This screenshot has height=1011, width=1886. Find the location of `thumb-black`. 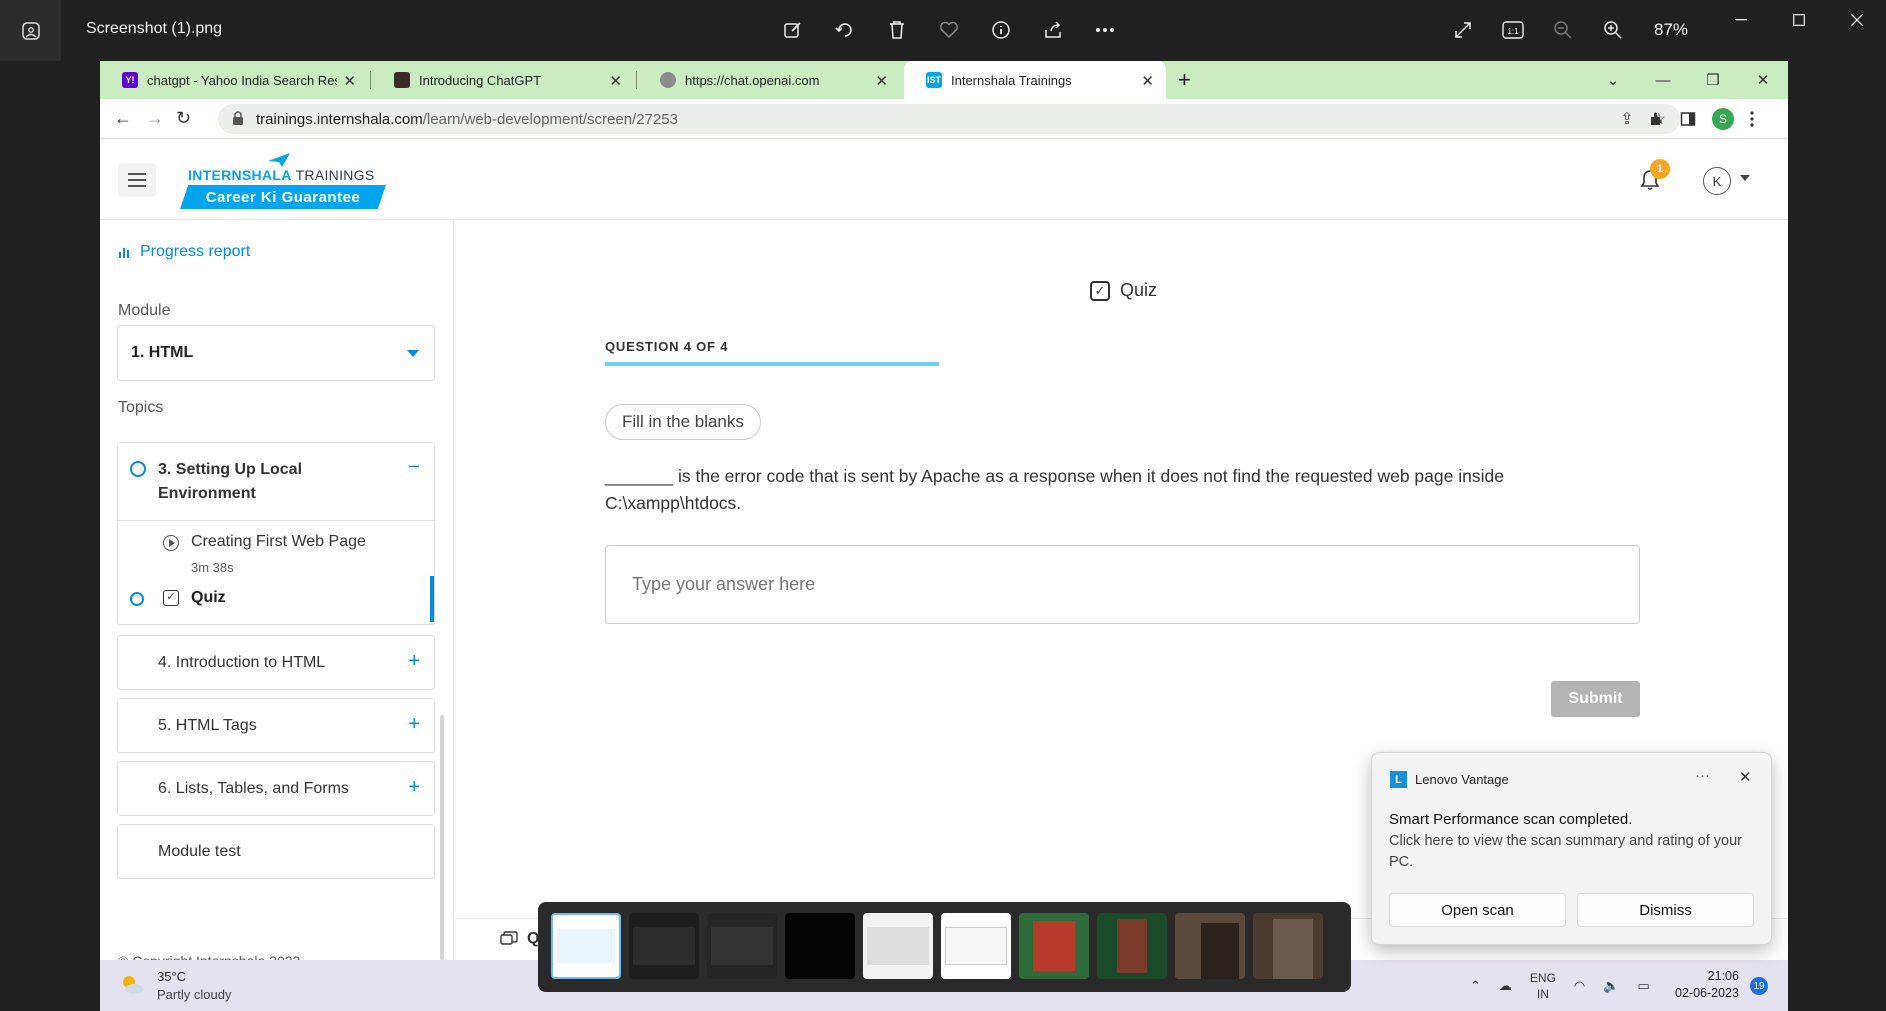

thumb-black is located at coordinates (820, 946).